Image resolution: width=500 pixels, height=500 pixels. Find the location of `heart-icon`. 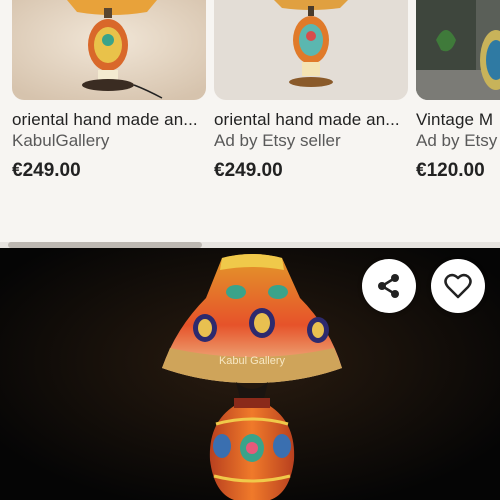

heart-icon is located at coordinates (458, 286).